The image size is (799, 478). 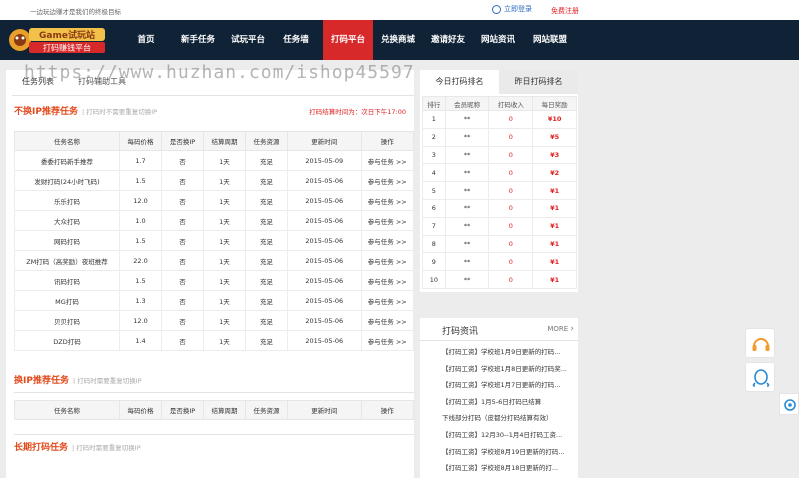 What do you see at coordinates (41, 381) in the screenshot?
I see `section2-title-text: 换IP推荐任务` at bounding box center [41, 381].